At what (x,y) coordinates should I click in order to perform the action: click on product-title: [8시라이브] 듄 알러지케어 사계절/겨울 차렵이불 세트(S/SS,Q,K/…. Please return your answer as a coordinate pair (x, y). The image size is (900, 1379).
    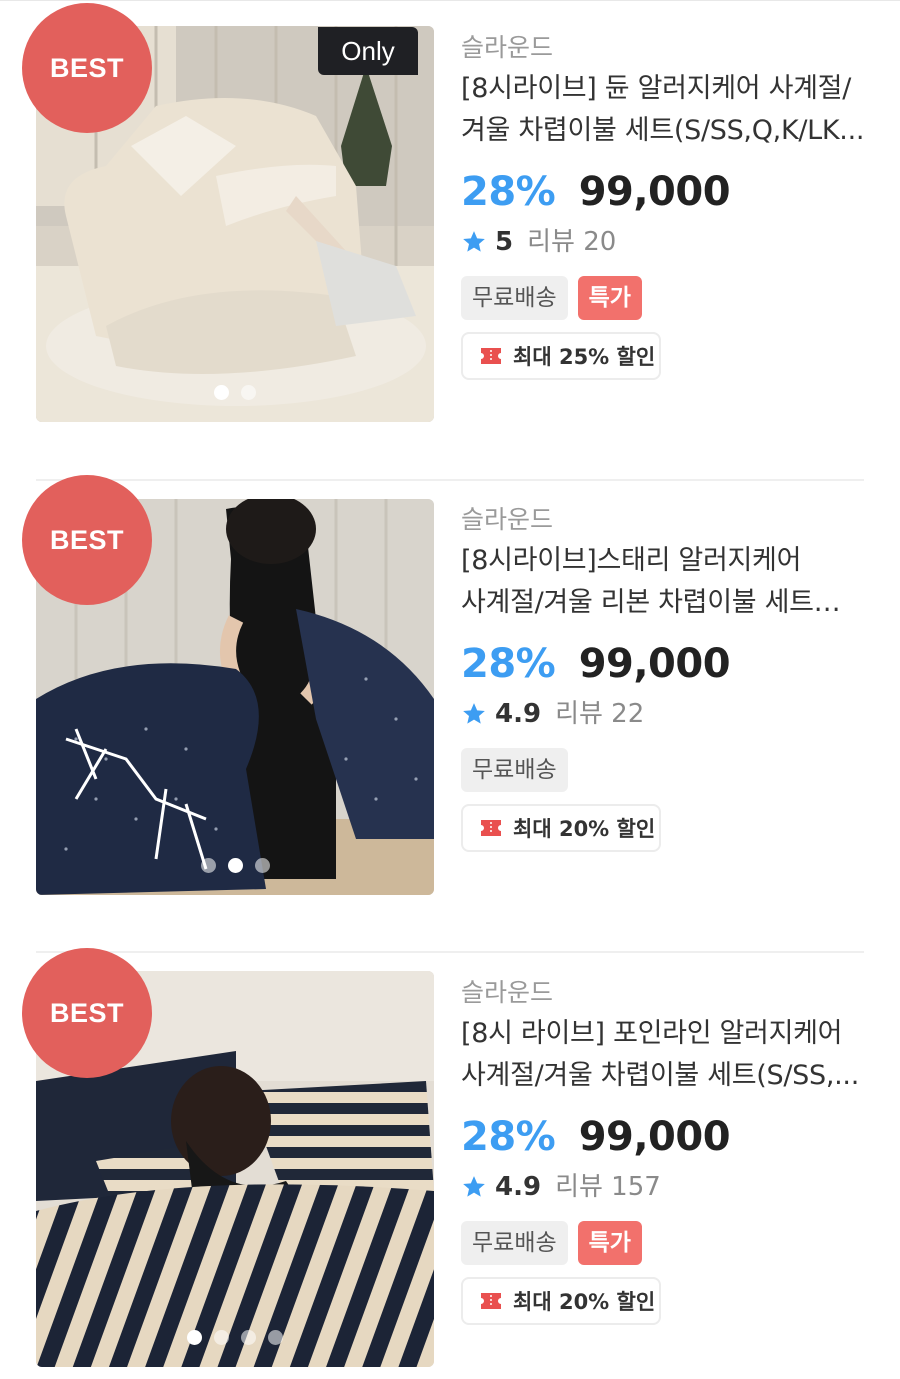
    Looking at the image, I should click on (666, 110).